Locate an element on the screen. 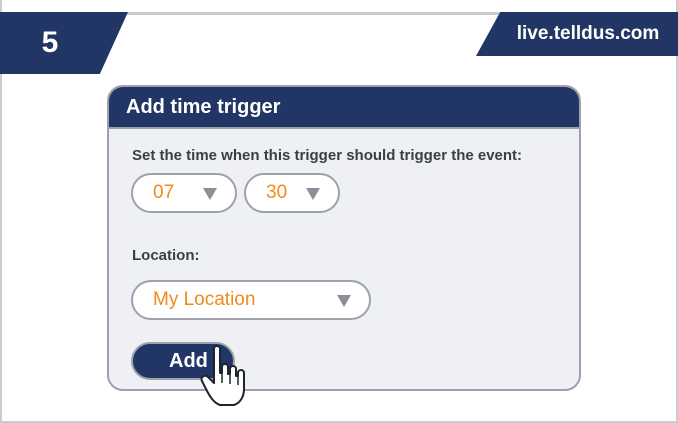 This screenshot has height=423, width=678. minute-value: 30 is located at coordinates (277, 192).